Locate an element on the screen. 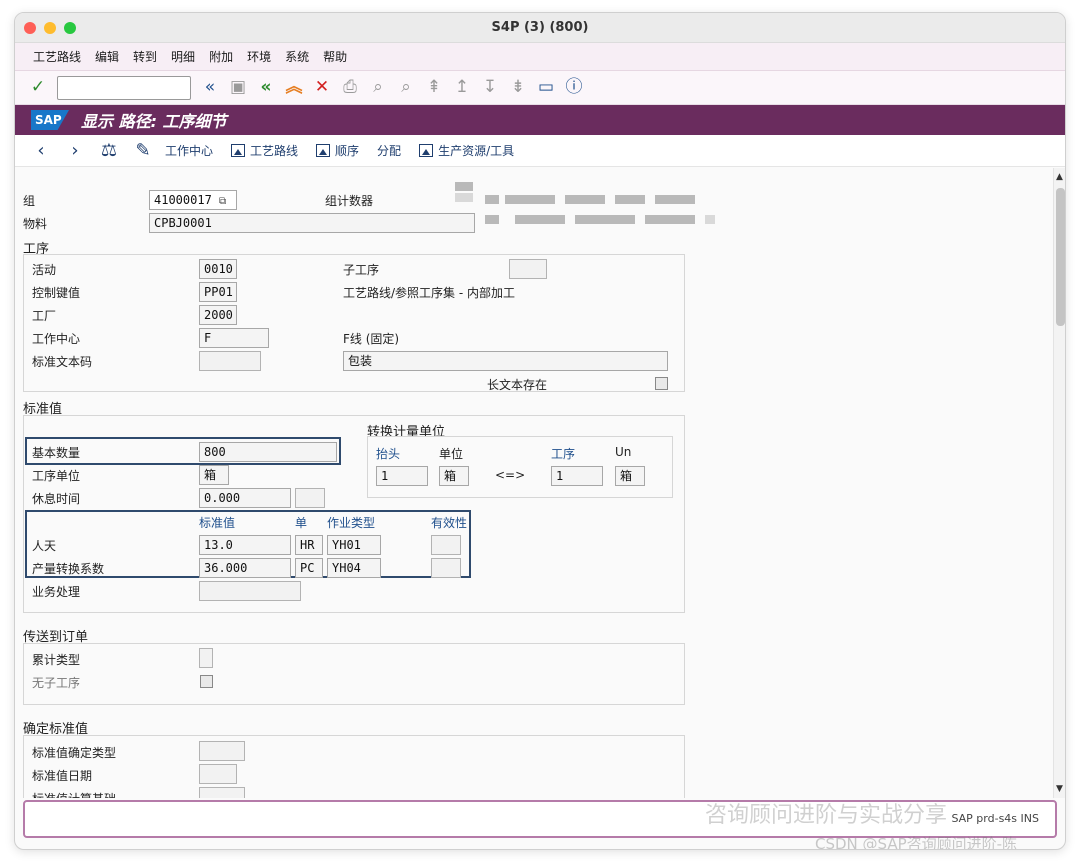 This screenshot has width=1080, height=861. business-process-field is located at coordinates (250, 591).